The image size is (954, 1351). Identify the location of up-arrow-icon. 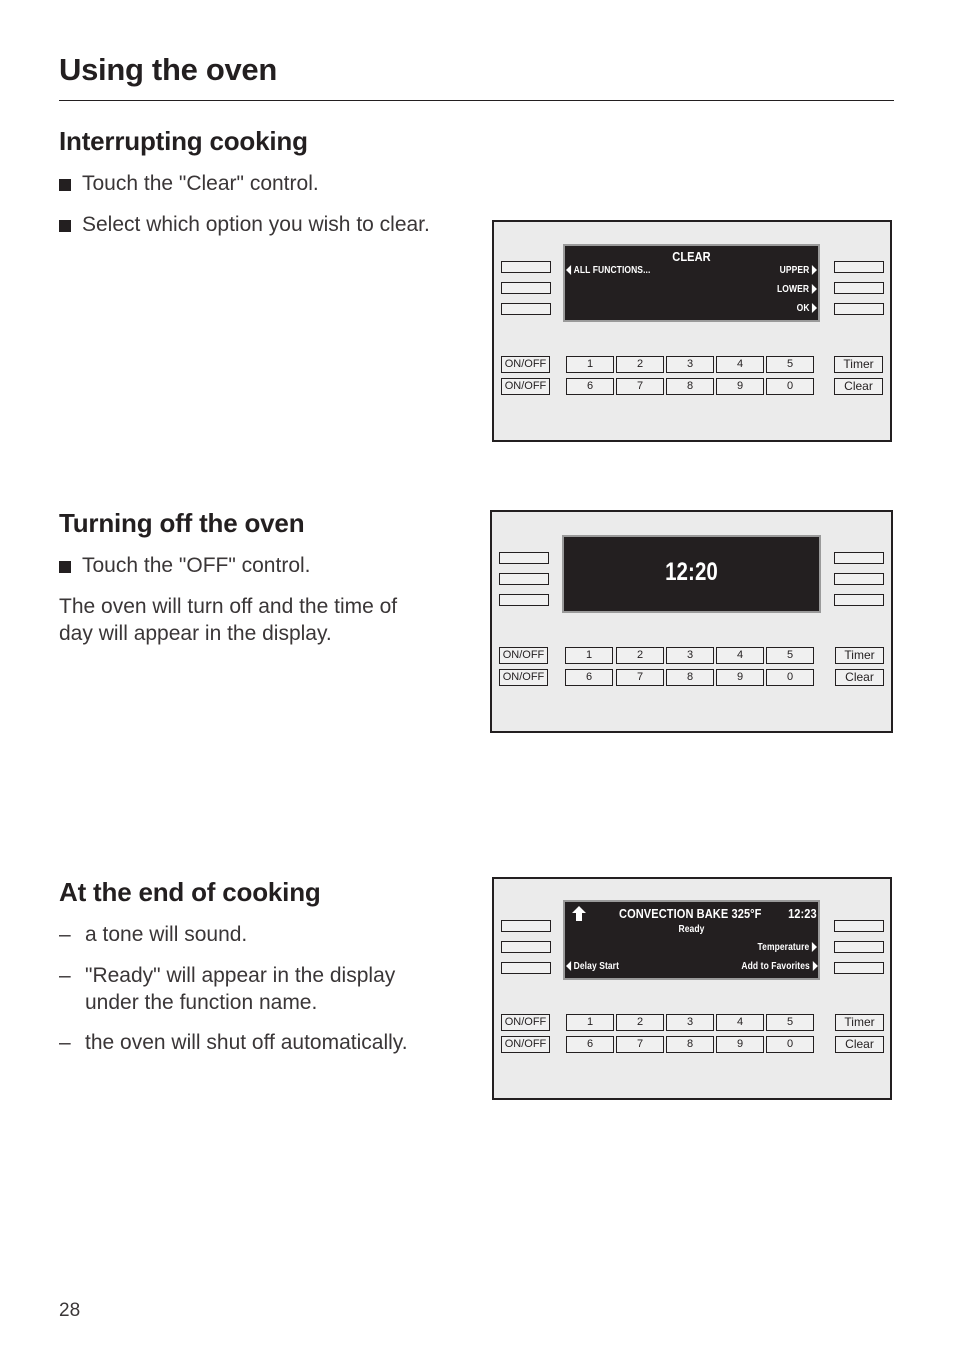
(579, 913).